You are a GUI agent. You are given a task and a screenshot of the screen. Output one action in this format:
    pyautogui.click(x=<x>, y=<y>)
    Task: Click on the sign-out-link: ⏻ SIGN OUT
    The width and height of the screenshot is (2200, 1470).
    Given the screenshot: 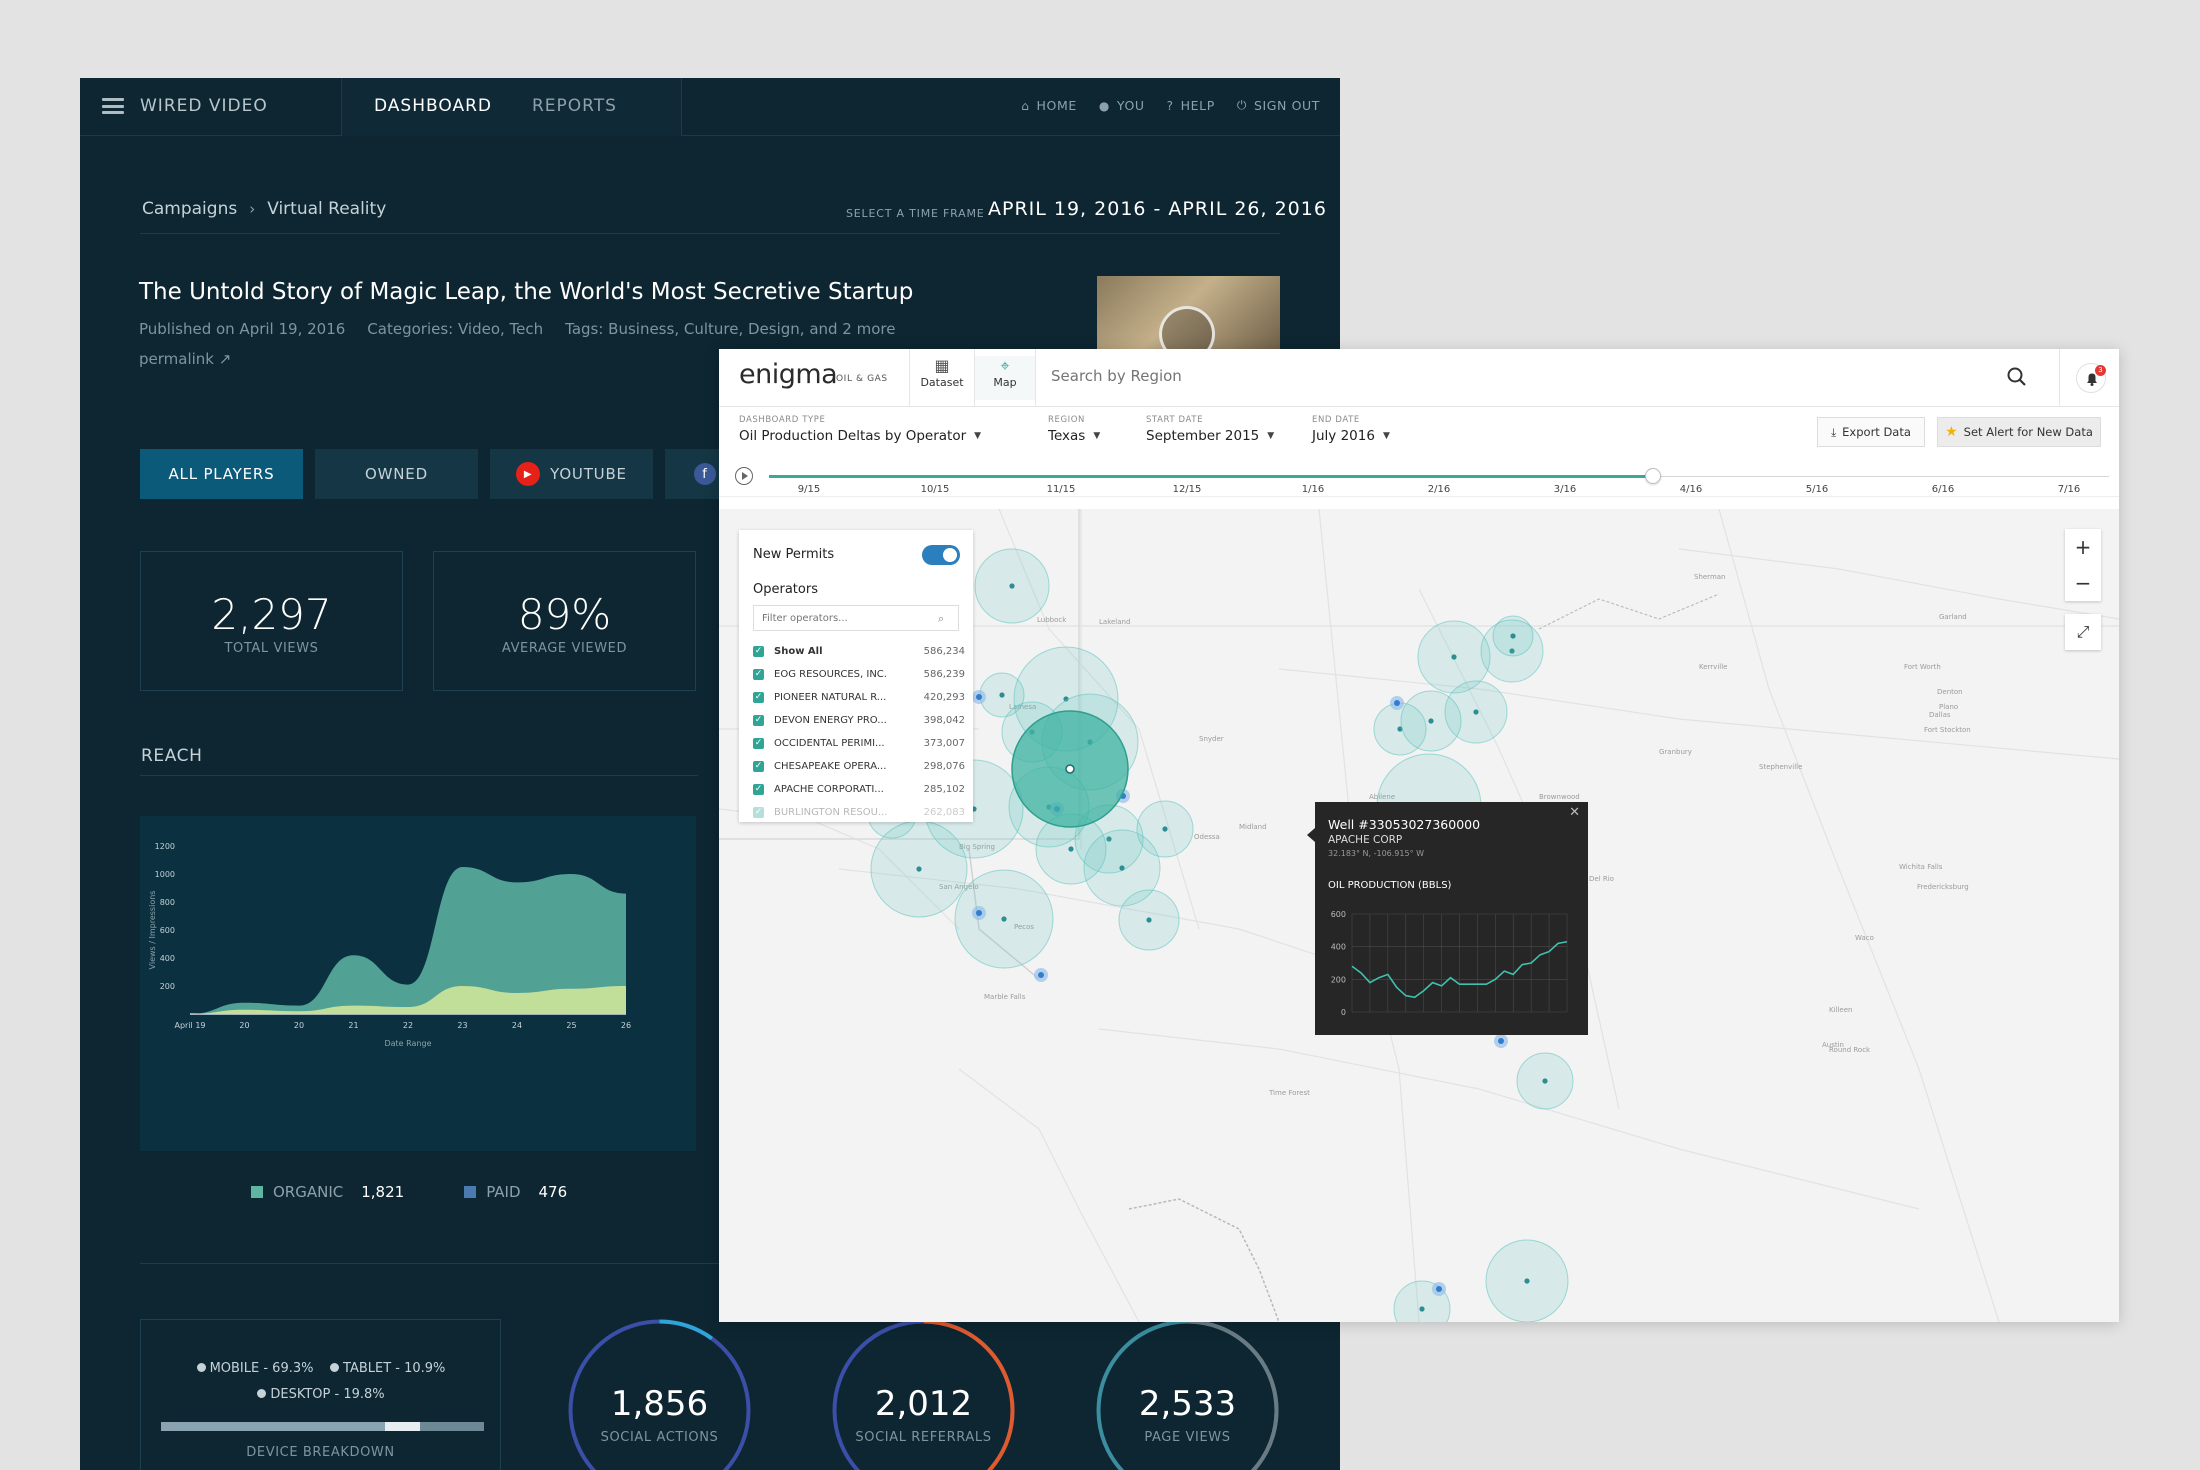 What is the action you would take?
    pyautogui.click(x=1278, y=105)
    